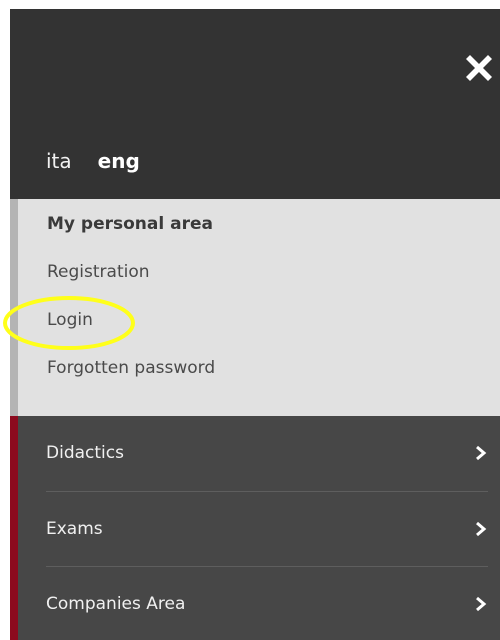 The image size is (500, 640). What do you see at coordinates (74, 528) in the screenshot?
I see `menu-item-label: Exams` at bounding box center [74, 528].